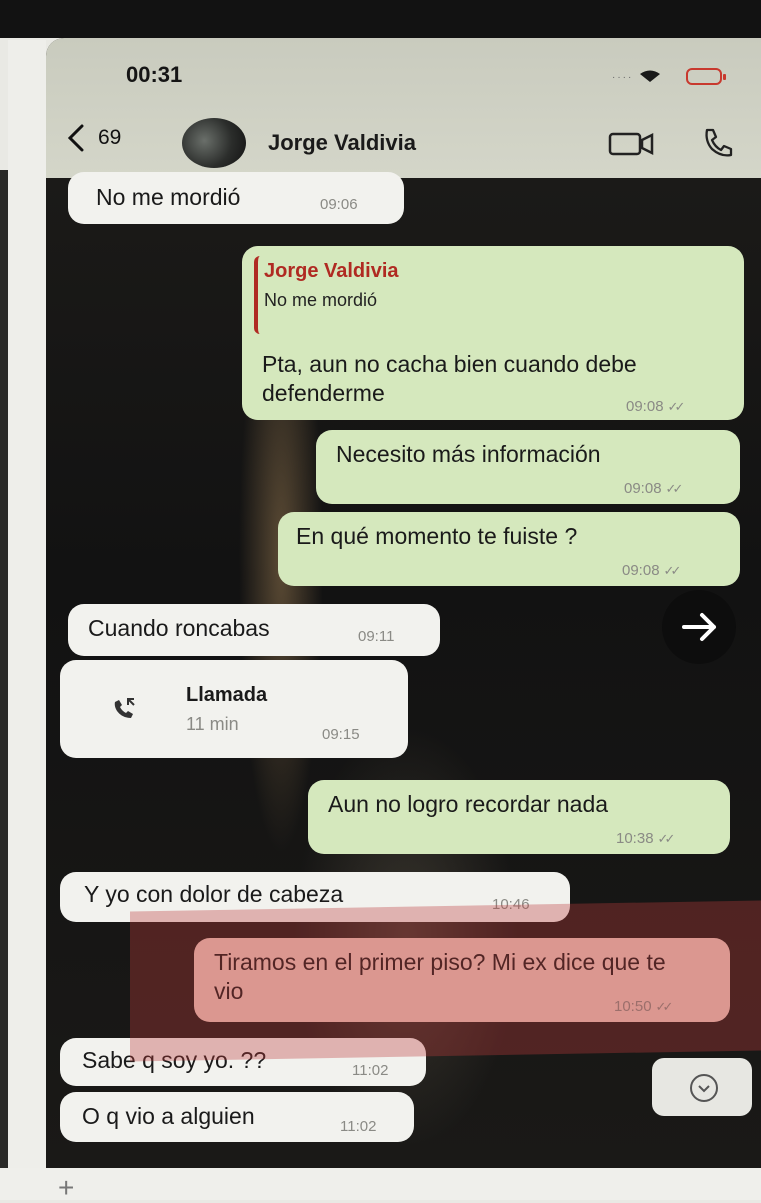  I want to click on wifi-icon, so click(650, 76).